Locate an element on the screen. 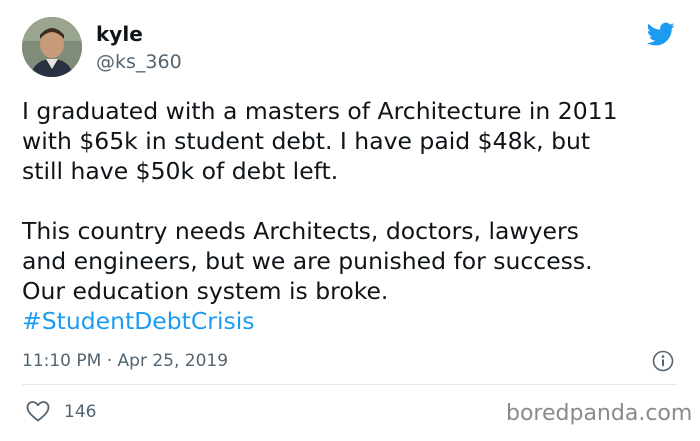  display-name: kyle is located at coordinates (119, 34).